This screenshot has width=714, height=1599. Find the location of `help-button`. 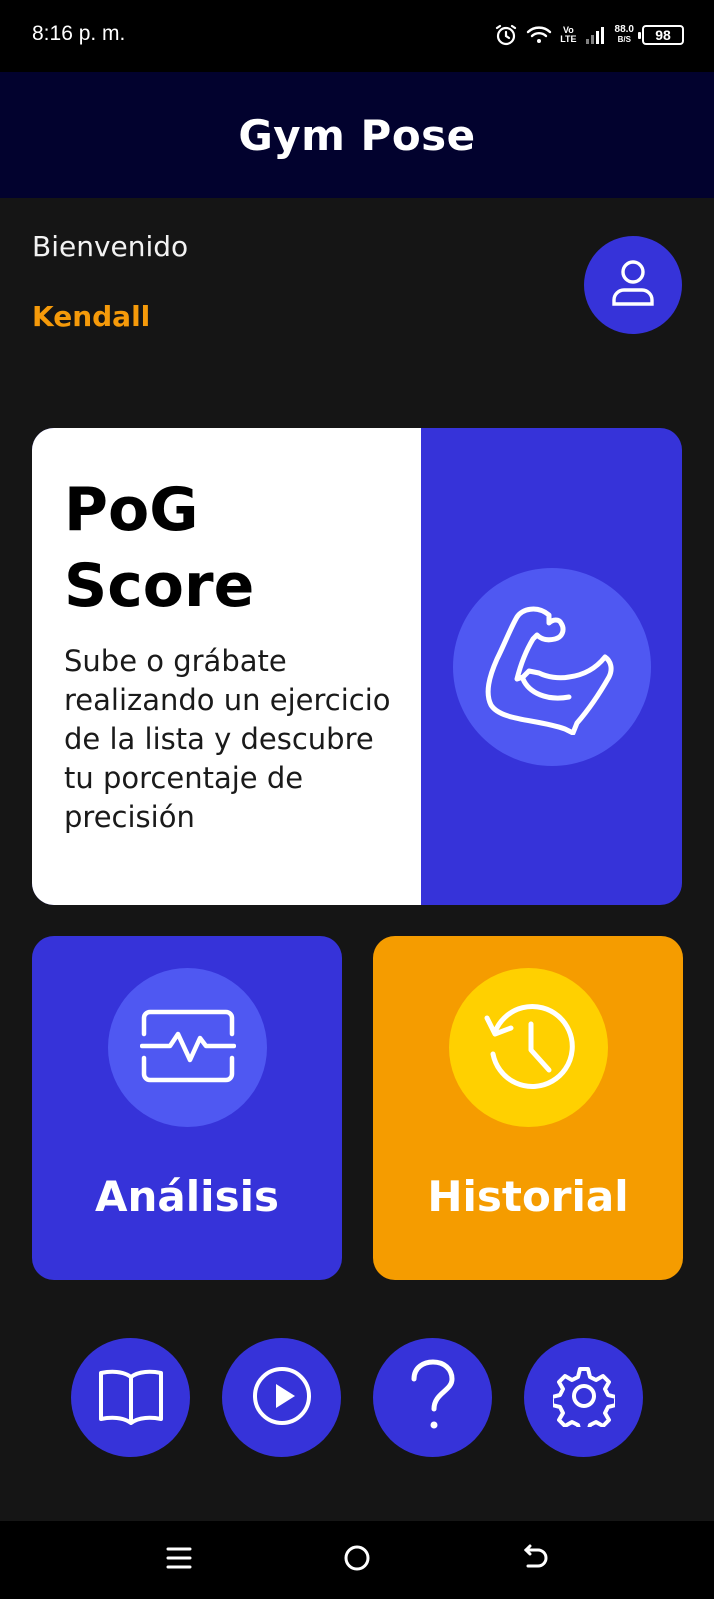

help-button is located at coordinates (432, 1397).